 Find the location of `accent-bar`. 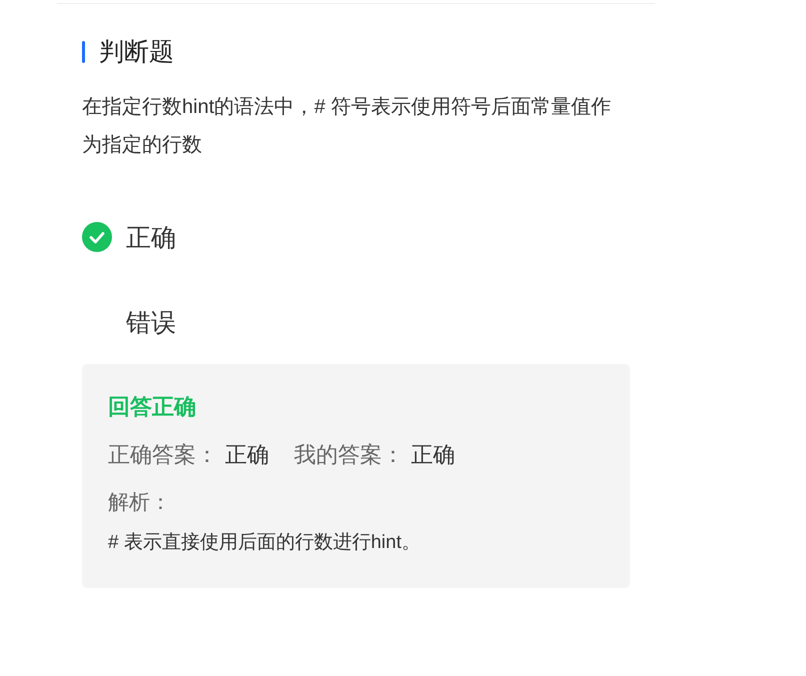

accent-bar is located at coordinates (83, 52).